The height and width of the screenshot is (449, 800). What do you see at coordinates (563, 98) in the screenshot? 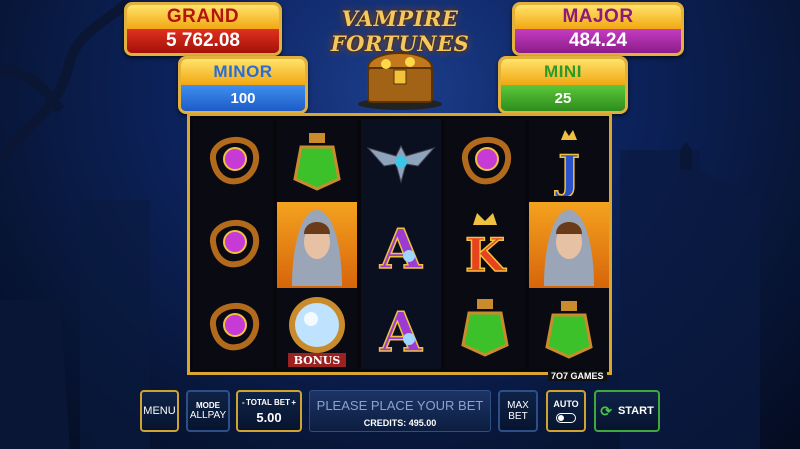
I see `mini-jackpot-value: 25` at bounding box center [563, 98].